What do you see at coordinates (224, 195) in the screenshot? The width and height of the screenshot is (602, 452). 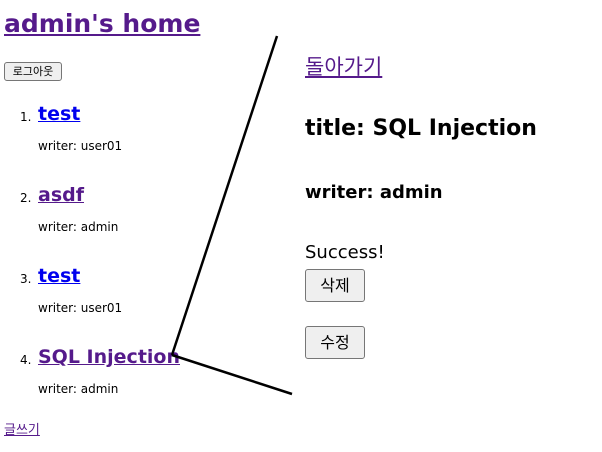 I see `callout-line-top` at bounding box center [224, 195].